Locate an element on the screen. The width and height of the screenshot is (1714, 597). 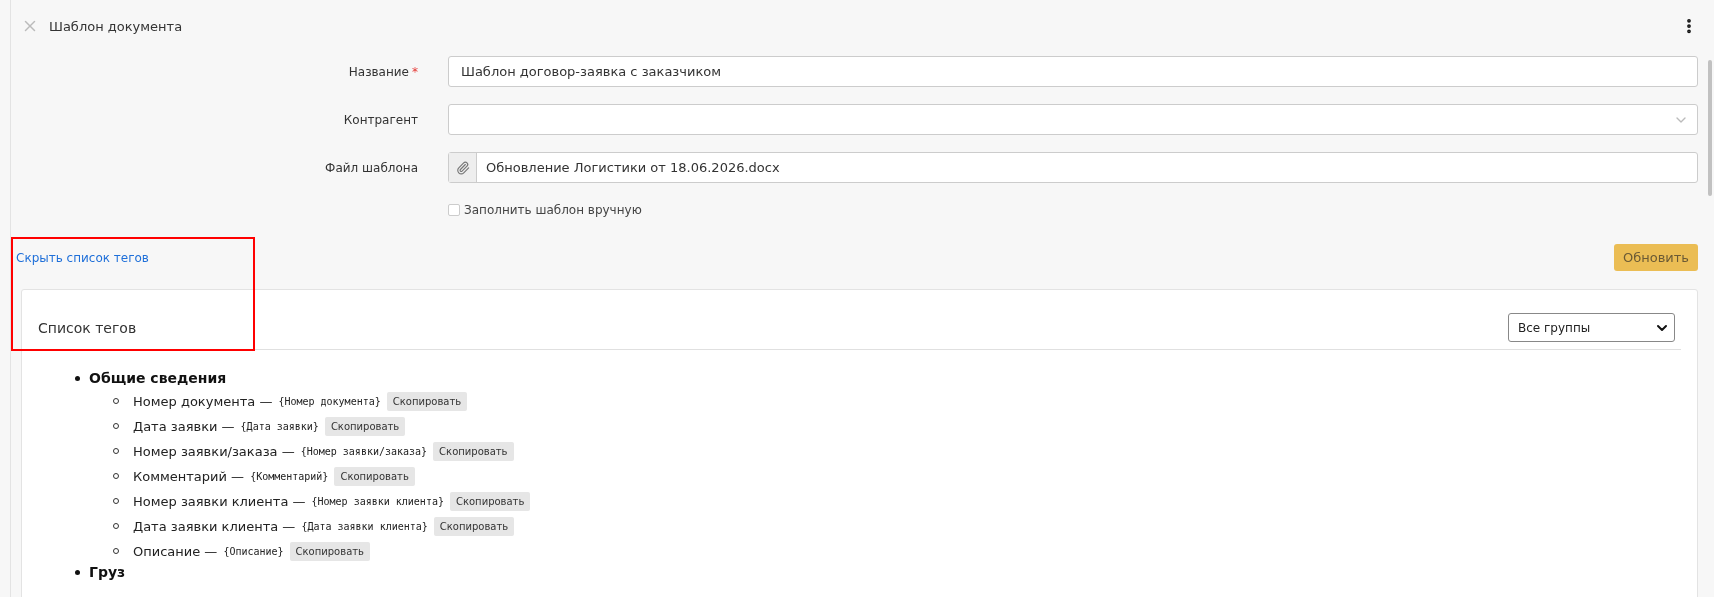
tag-code: {Дата заявки} is located at coordinates (279, 426).